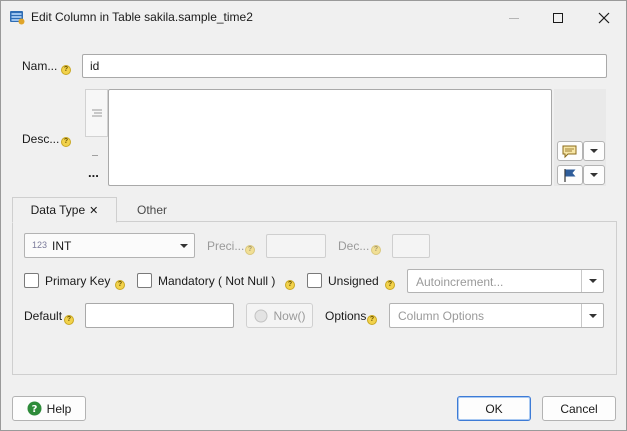  I want to click on comment-icon, so click(569, 152).